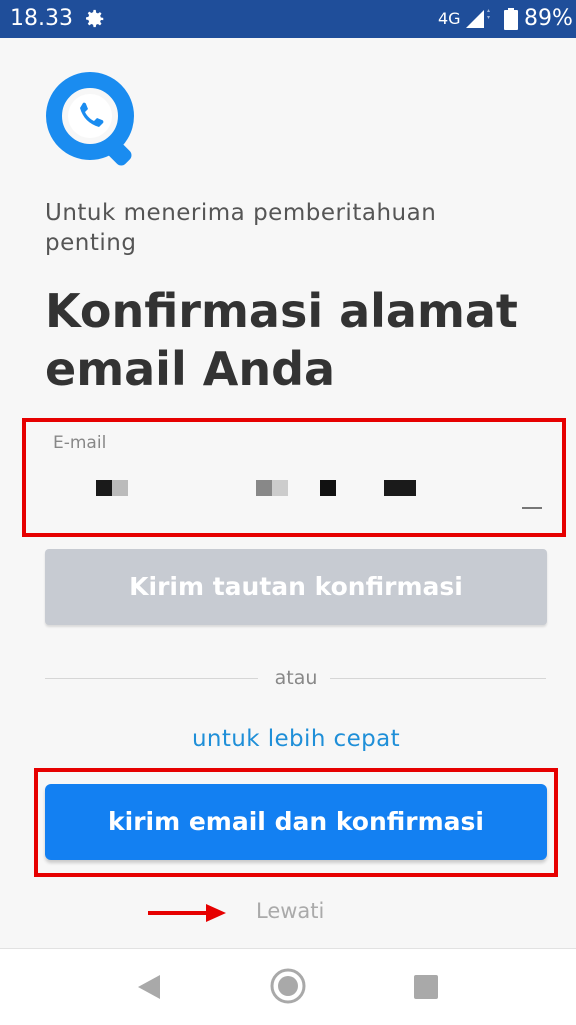 Image resolution: width=576 pixels, height=1025 pixels. What do you see at coordinates (449, 18) in the screenshot?
I see `network-type: 4G` at bounding box center [449, 18].